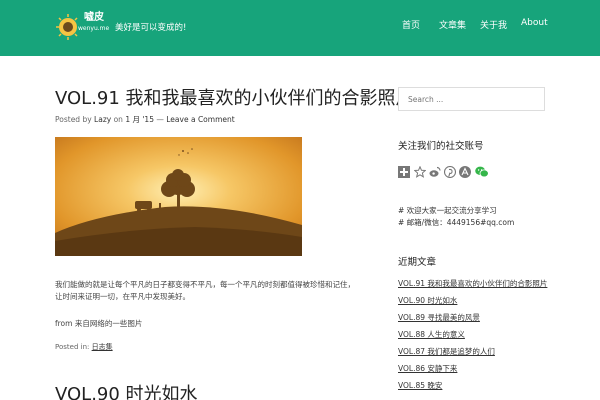 The width and height of the screenshot is (600, 400). Describe the element at coordinates (151, 28) in the screenshot. I see `site-tagline: 美好是可以变成的!` at that location.